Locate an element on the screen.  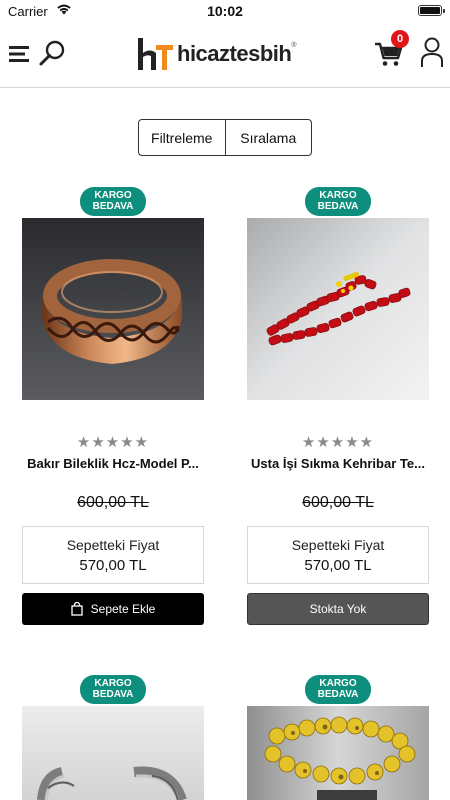
out-of-stock-button: Stokta Yok is located at coordinates (338, 609).